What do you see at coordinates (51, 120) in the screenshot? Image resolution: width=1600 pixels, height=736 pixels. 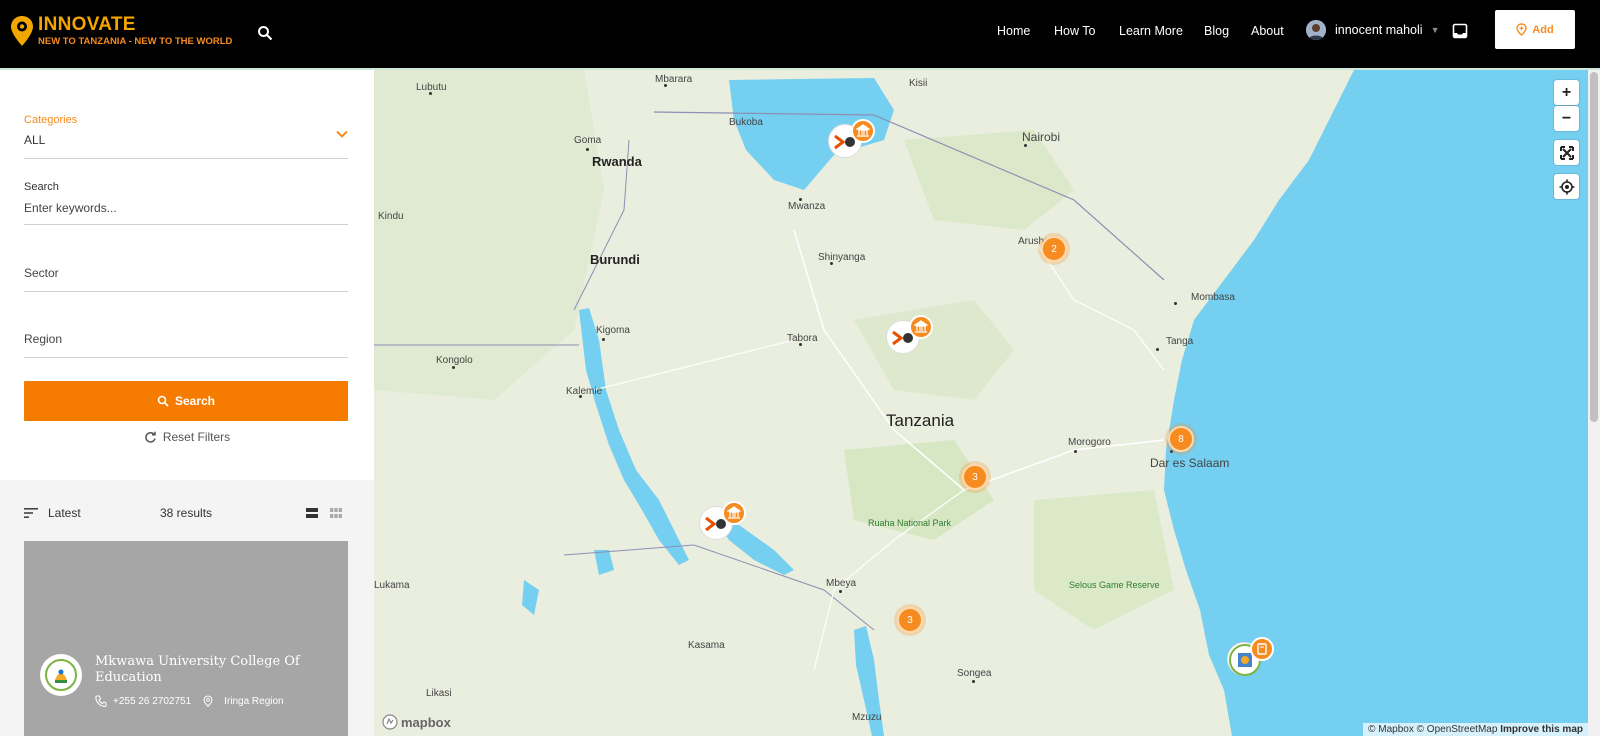 I see `categories-label: Categories` at bounding box center [51, 120].